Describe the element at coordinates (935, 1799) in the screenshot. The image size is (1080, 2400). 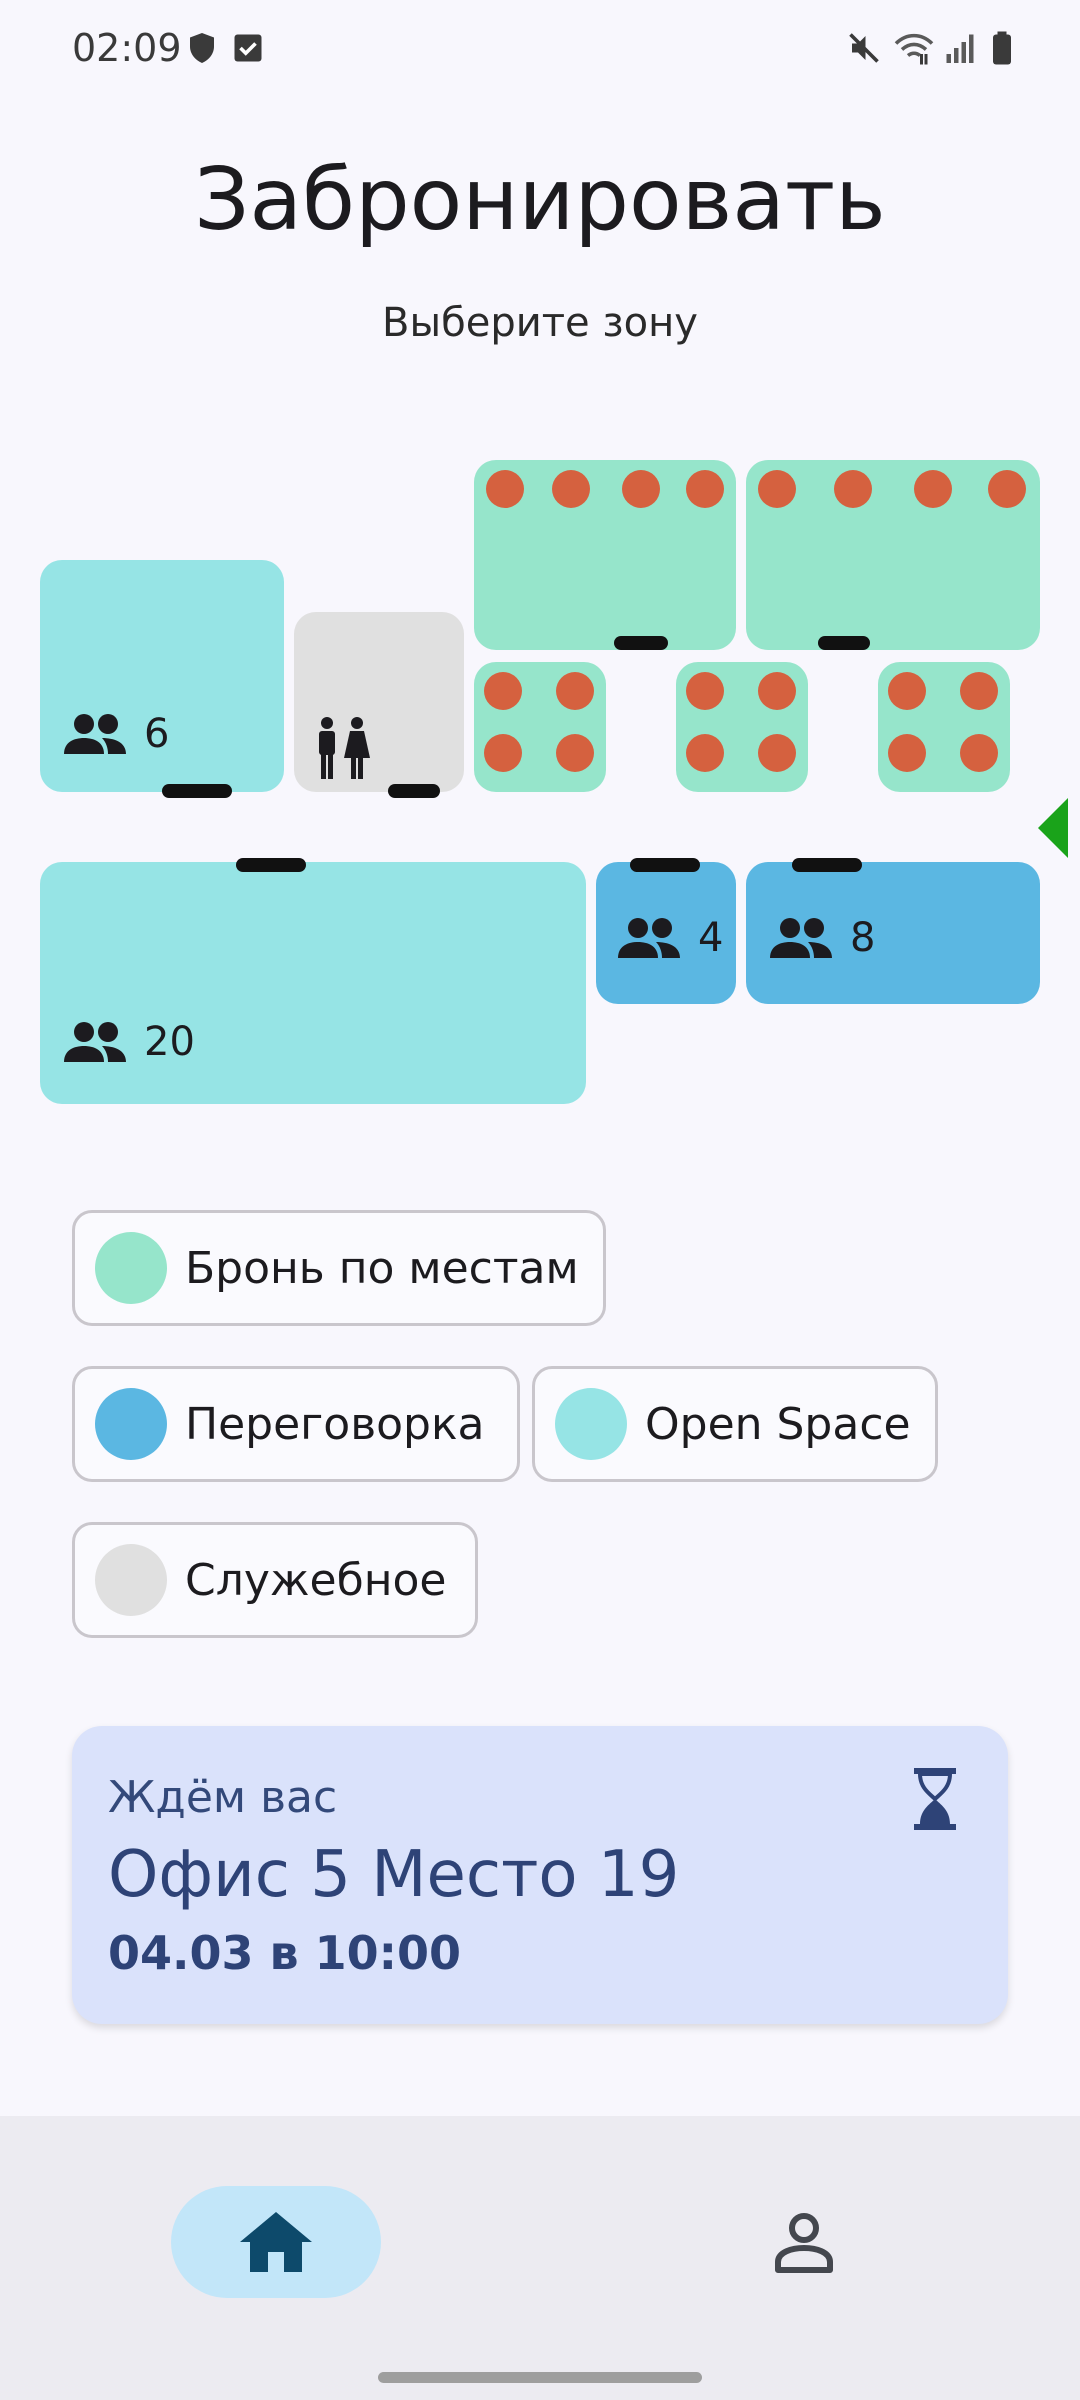
I see `hourglass-icon` at that location.